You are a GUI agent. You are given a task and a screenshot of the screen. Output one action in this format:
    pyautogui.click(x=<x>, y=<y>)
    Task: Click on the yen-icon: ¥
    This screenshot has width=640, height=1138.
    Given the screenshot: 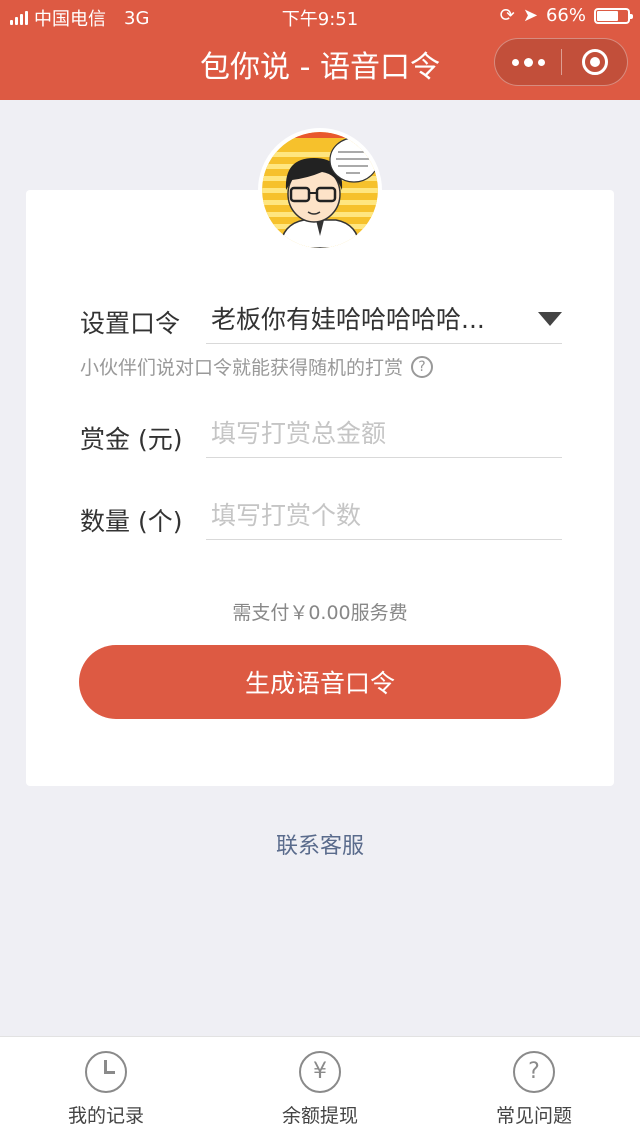 What is the action you would take?
    pyautogui.click(x=320, y=1072)
    